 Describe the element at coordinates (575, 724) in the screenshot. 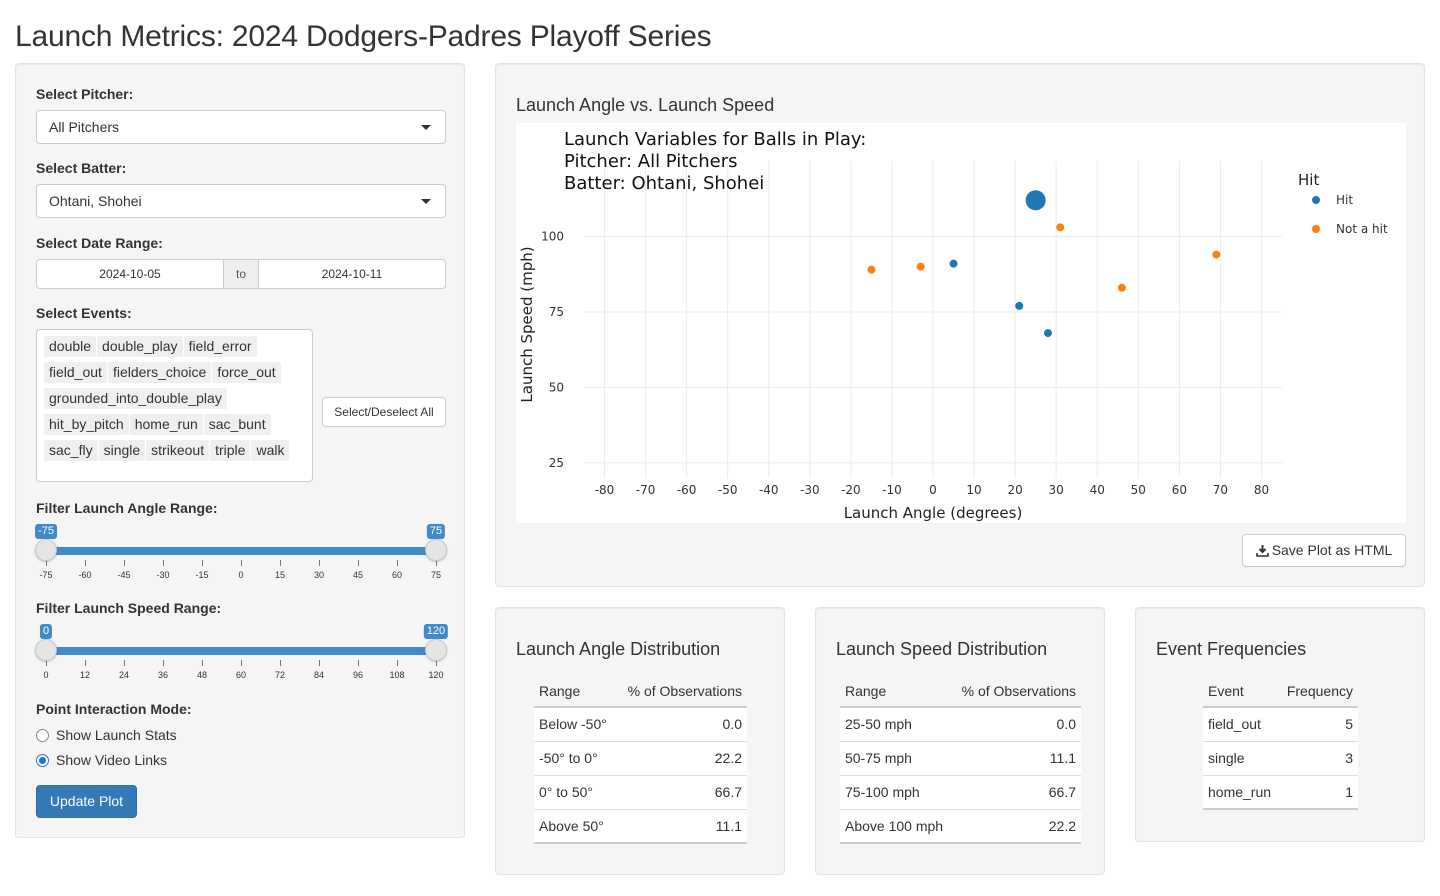

I see `table-cell: Below -50°` at that location.